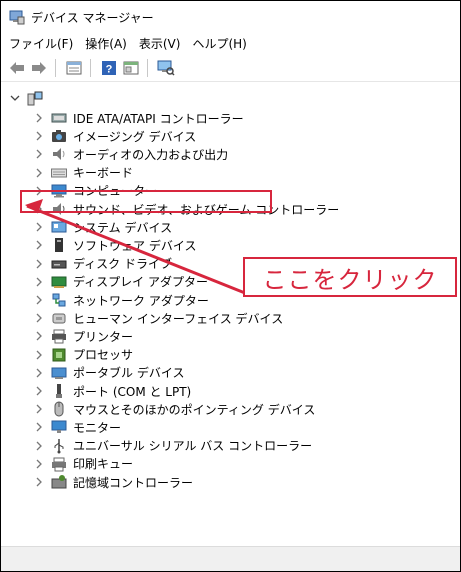 The height and width of the screenshot is (572, 461). I want to click on tree-item: 記憶域コントローラー, so click(113, 482).